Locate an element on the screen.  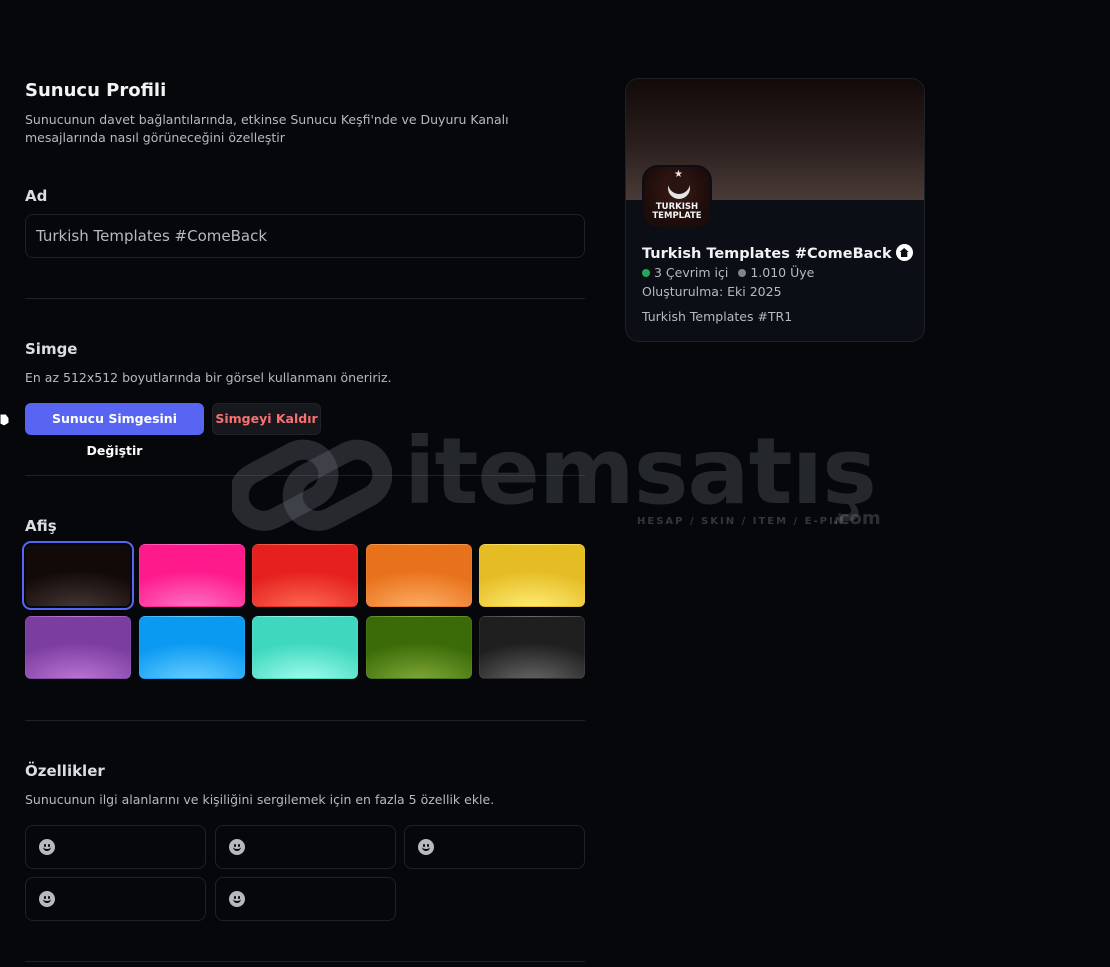
member-dot-icon is located at coordinates (742, 273).